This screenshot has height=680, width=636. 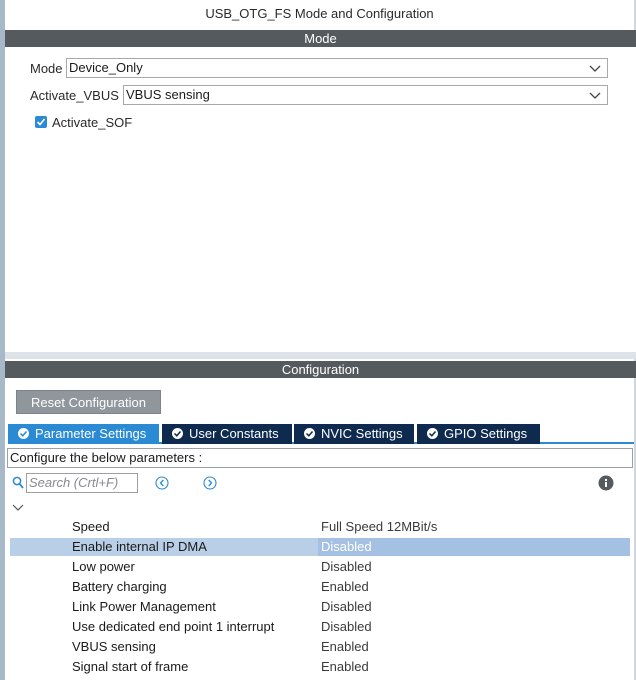 What do you see at coordinates (106, 67) in the screenshot?
I see `mode-select-value: Device_Only` at bounding box center [106, 67].